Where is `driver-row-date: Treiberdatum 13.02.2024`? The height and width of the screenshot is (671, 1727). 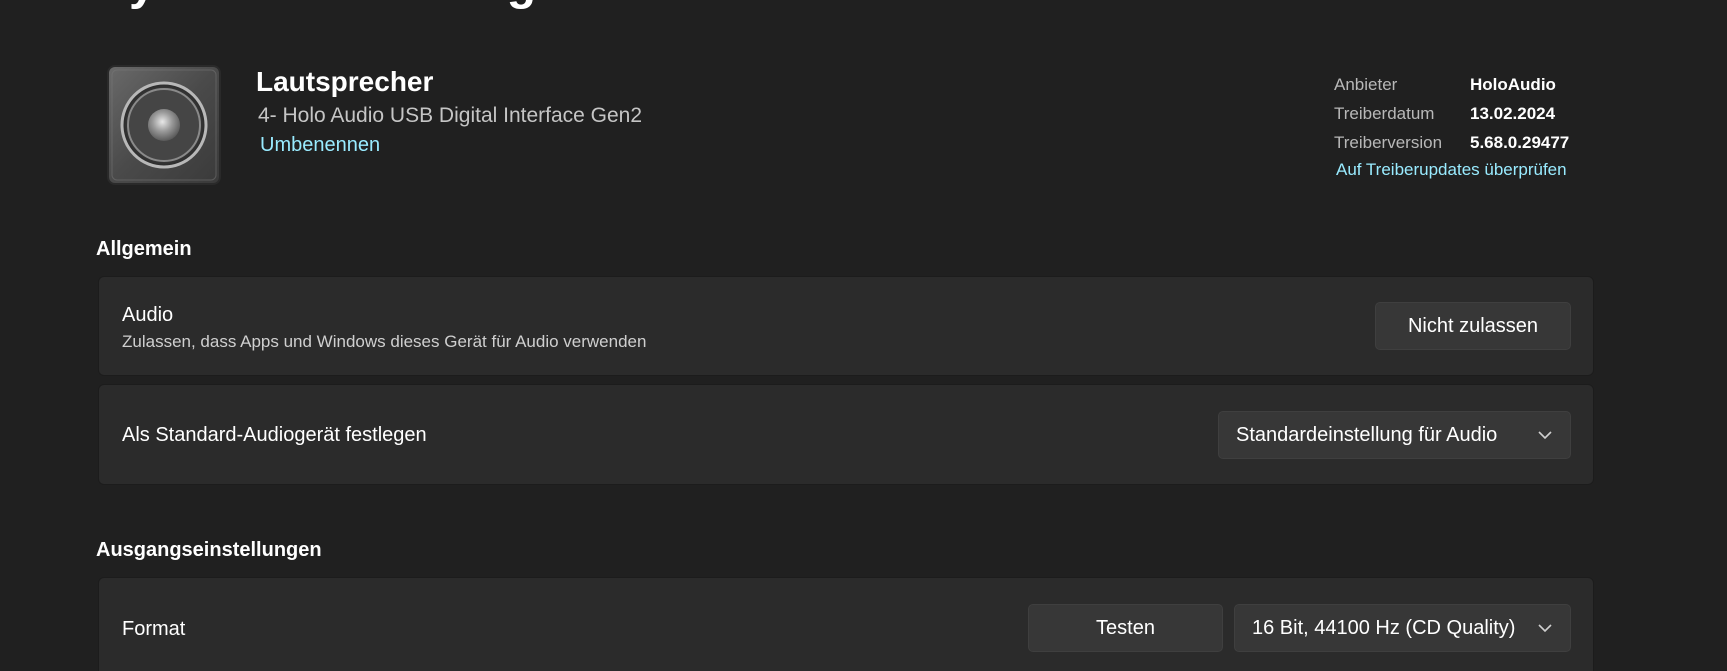
driver-row-date: Treiberdatum 13.02.2024 is located at coordinates (1484, 113).